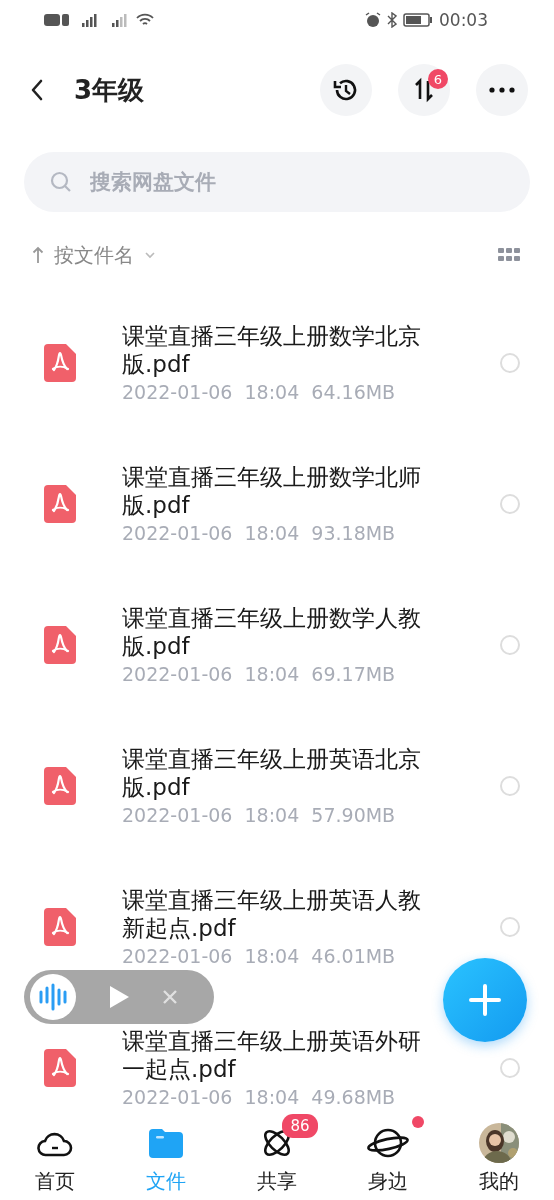  Describe the element at coordinates (300, 1126) in the screenshot. I see `count-badge: 86` at that location.